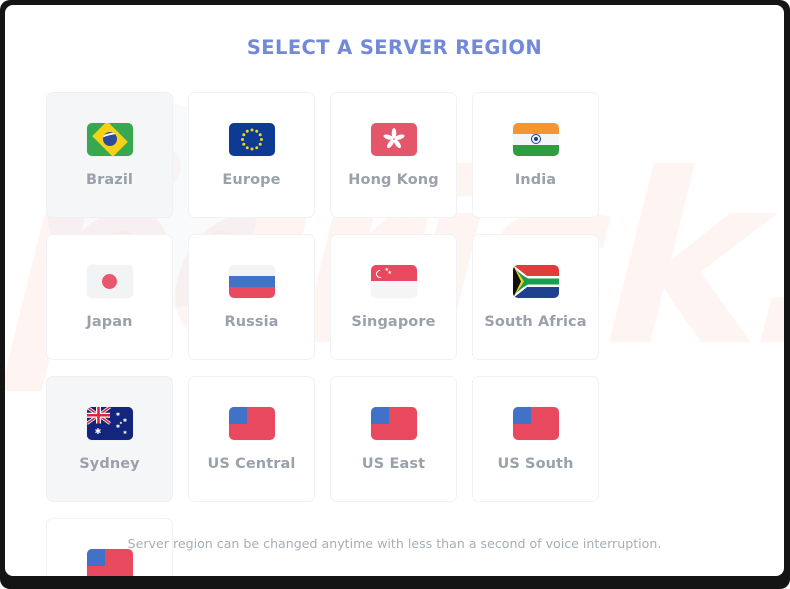 This screenshot has height=589, width=790. I want to click on region-card-india: India, so click(535, 155).